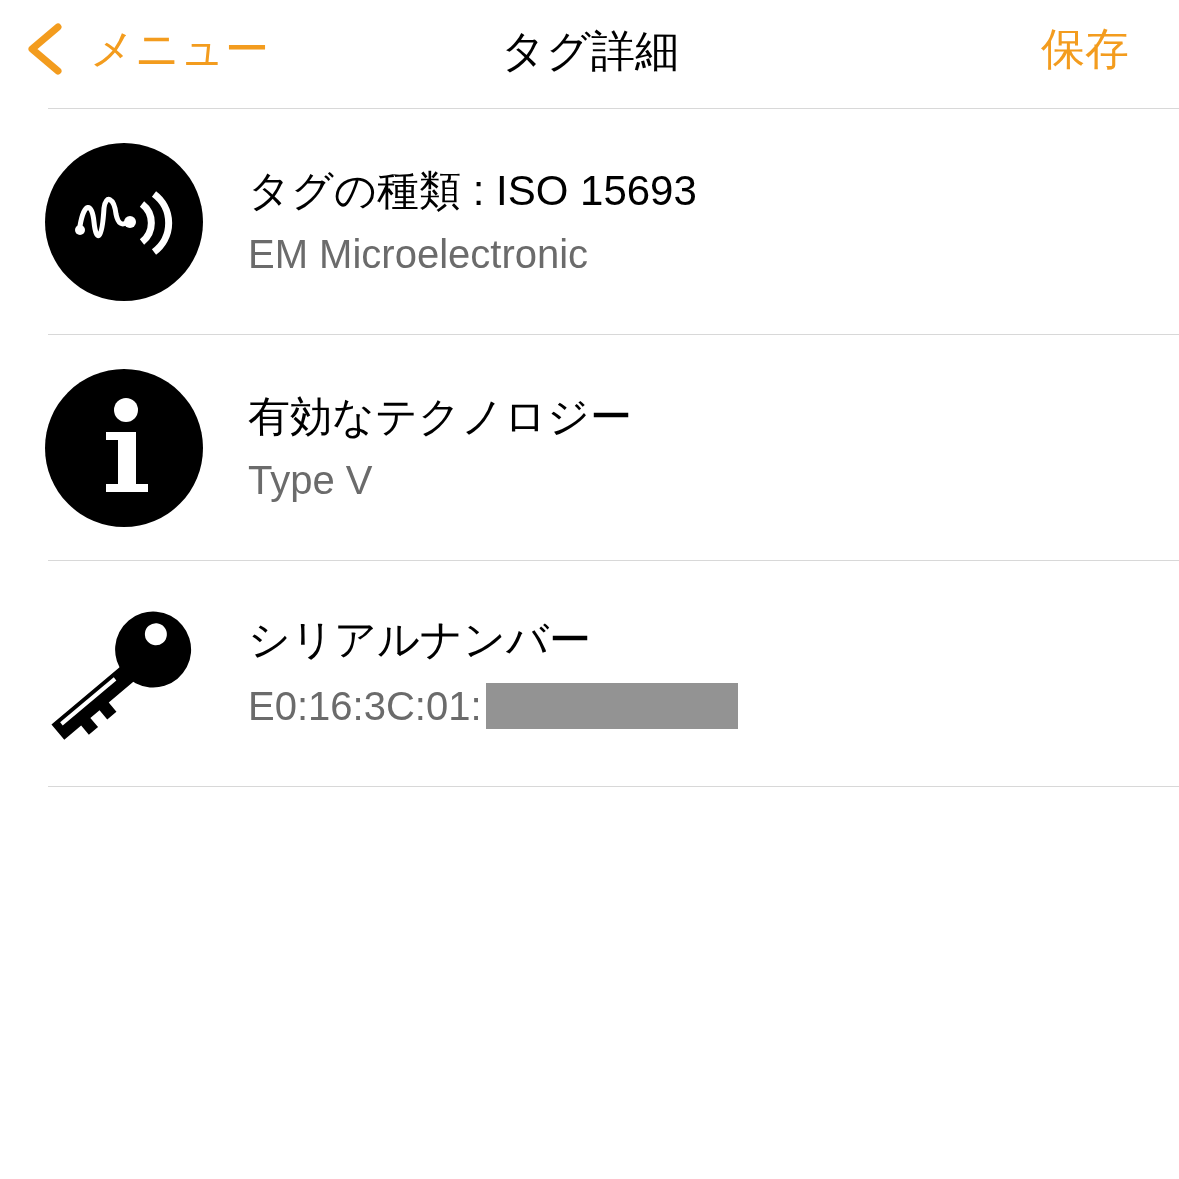 Image resolution: width=1179 pixels, height=1179 pixels. Describe the element at coordinates (124, 221) in the screenshot. I see `nfc-signal-icon` at that location.